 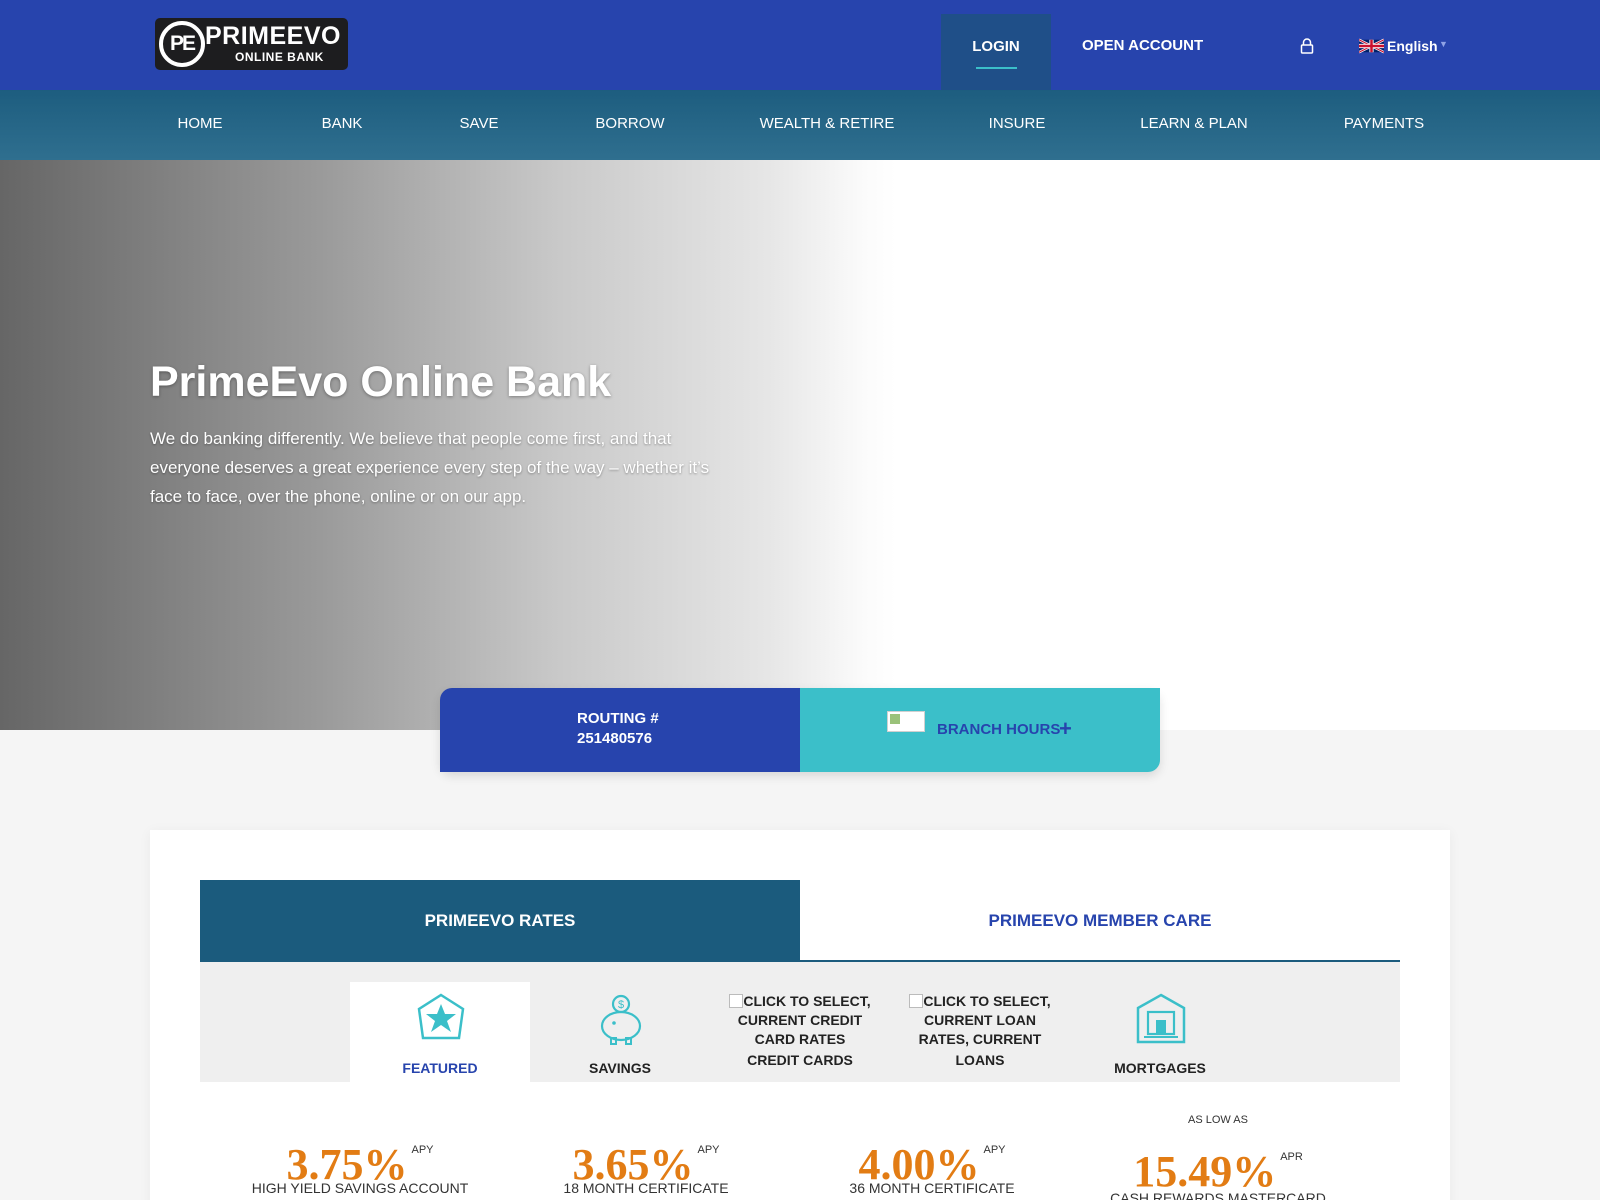 I want to click on rate-item: 3.75% APY HIGH YIELD SAVINGS ACCOUNT, so click(x=360, y=1160).